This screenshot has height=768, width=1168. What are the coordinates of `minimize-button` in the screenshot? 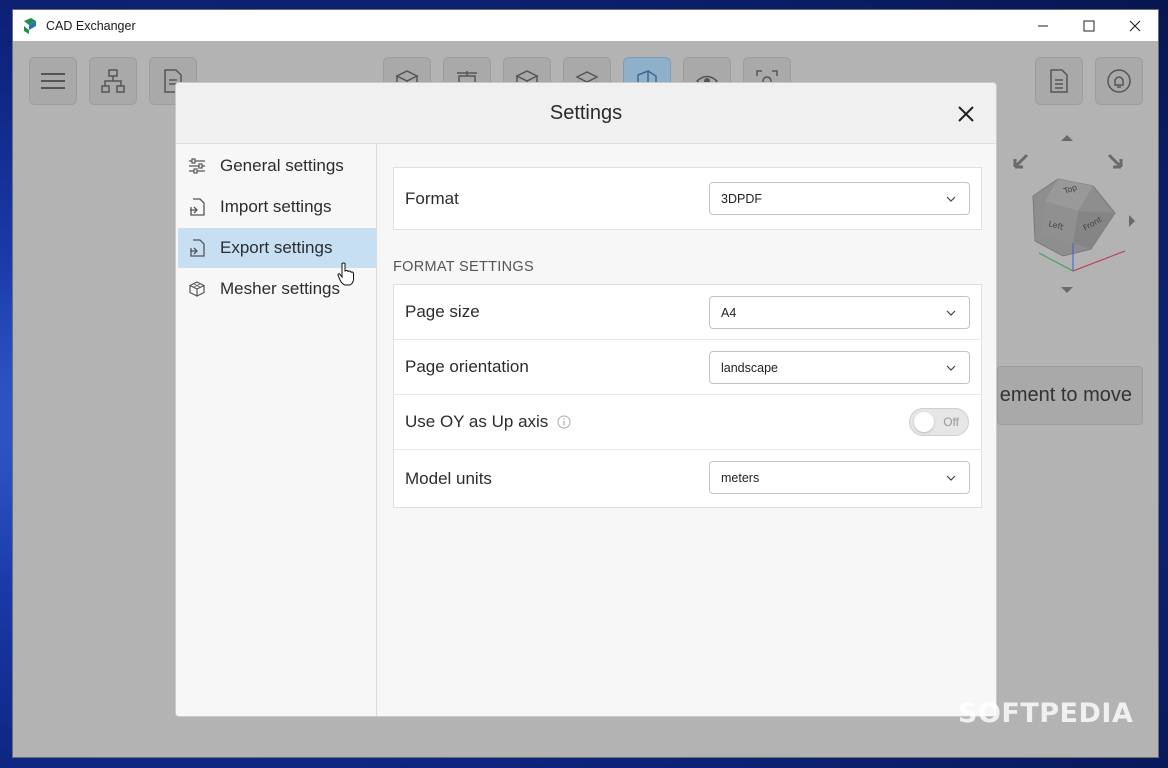 It's located at (1043, 25).